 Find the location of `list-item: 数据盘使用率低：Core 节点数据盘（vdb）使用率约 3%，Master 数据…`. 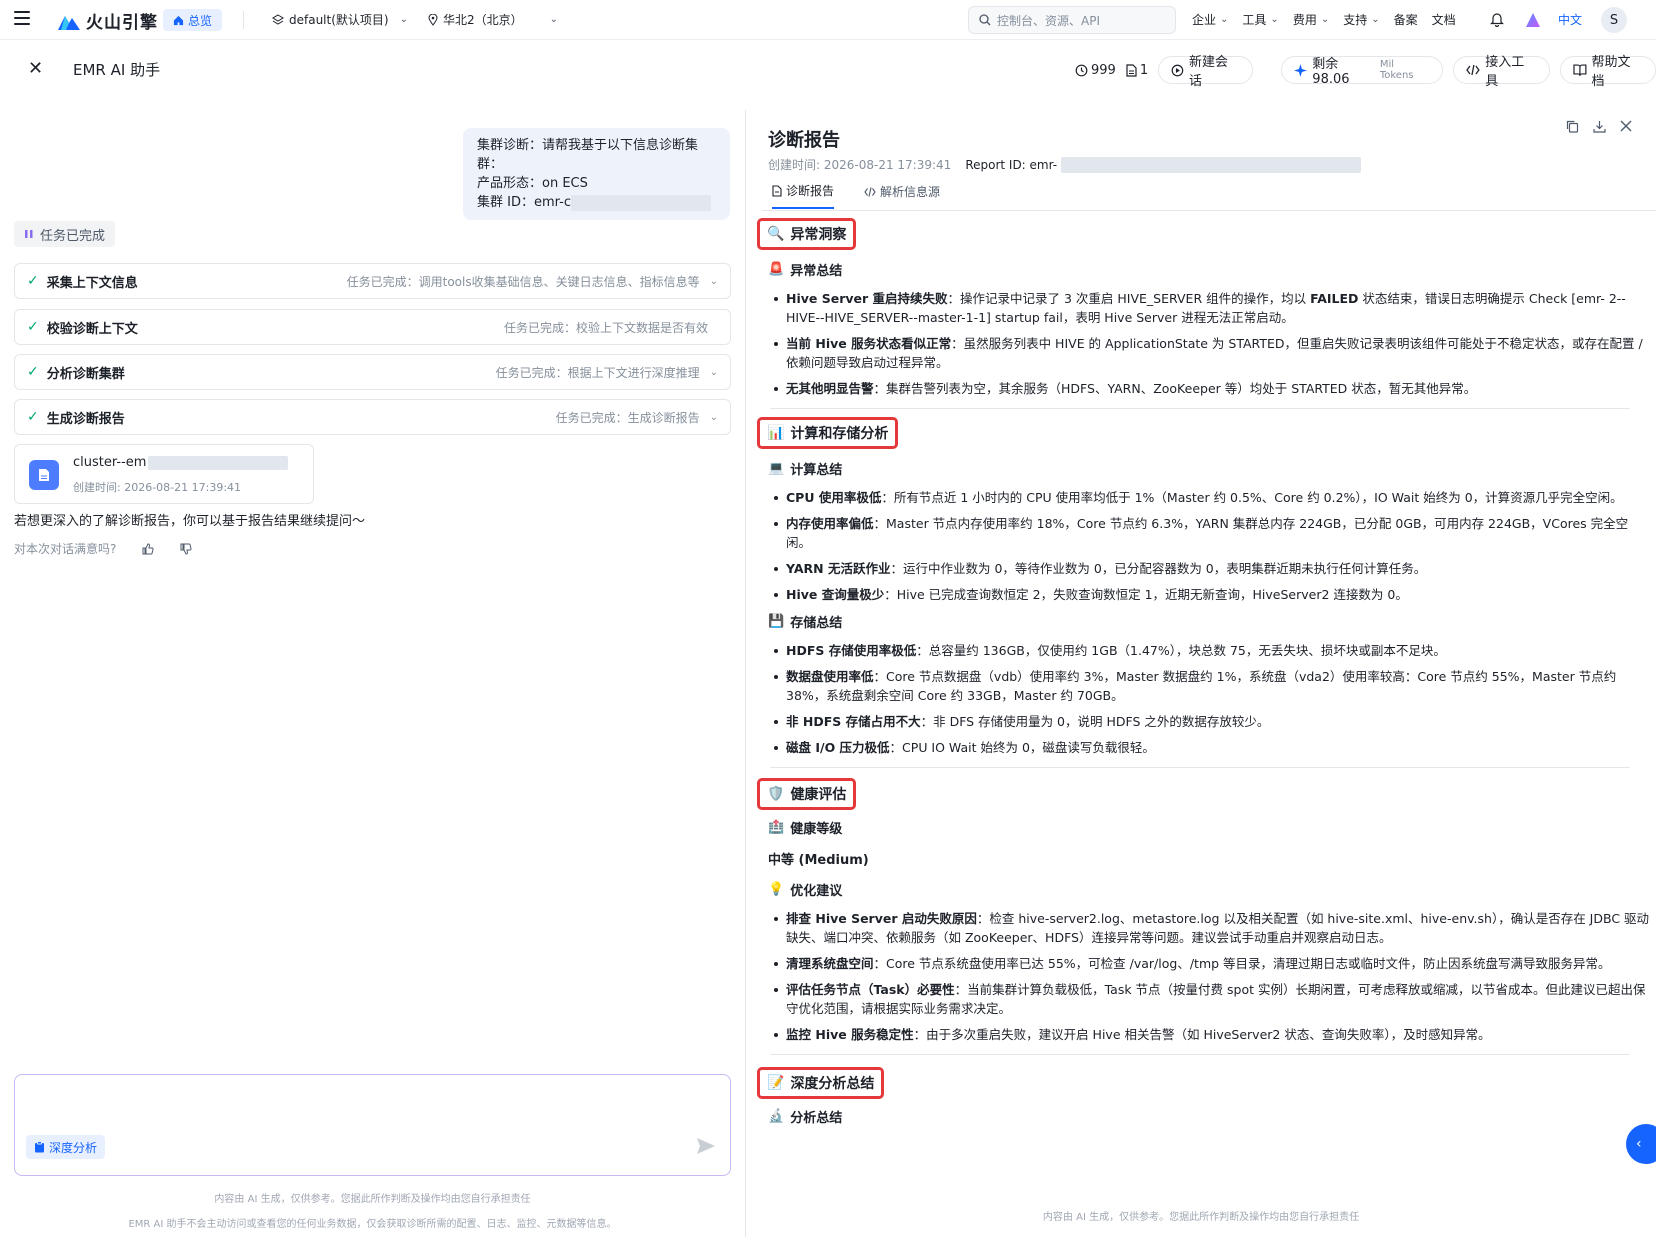

list-item: 数据盘使用率低：Core 节点数据盘（vdb）使用率约 3%，Master 数据… is located at coordinates (1212, 686).